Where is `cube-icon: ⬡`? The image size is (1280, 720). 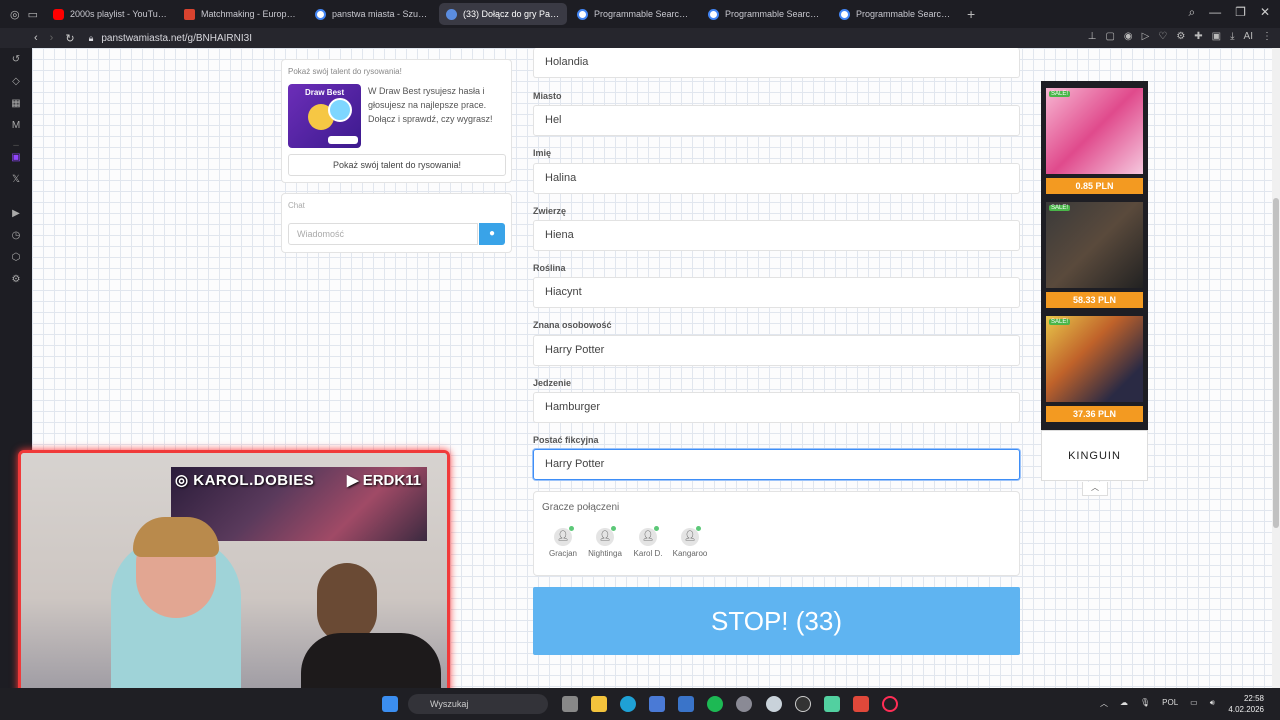
cube-icon: ⬡ is located at coordinates (16, 258).